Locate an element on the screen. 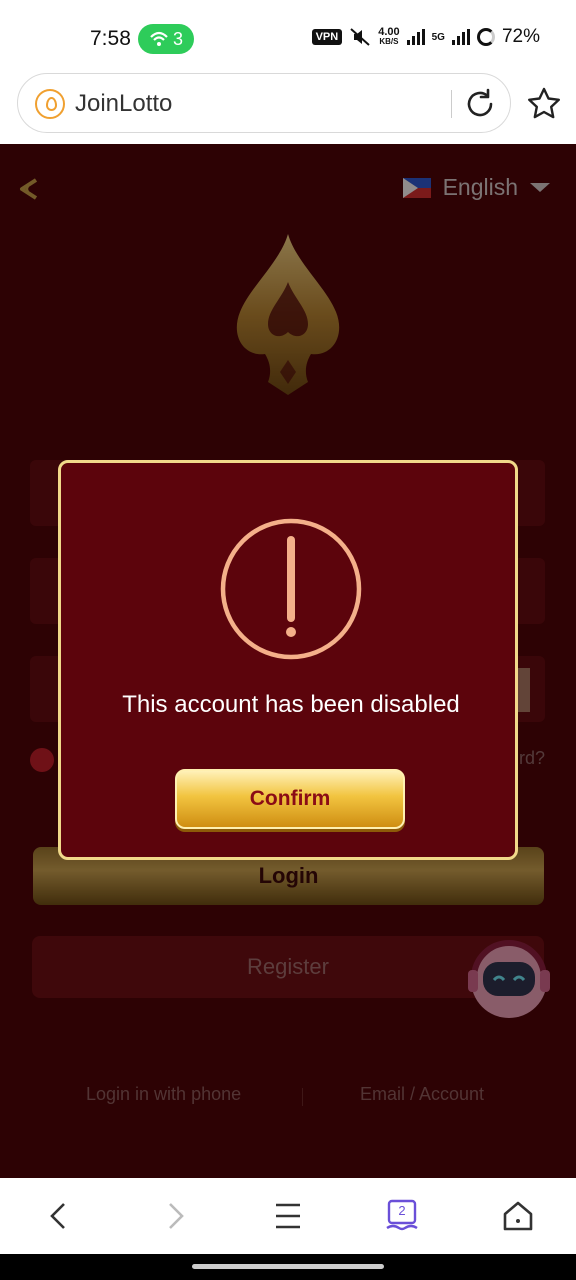 The width and height of the screenshot is (576, 1280). vpn-badge: VPN is located at coordinates (327, 37).